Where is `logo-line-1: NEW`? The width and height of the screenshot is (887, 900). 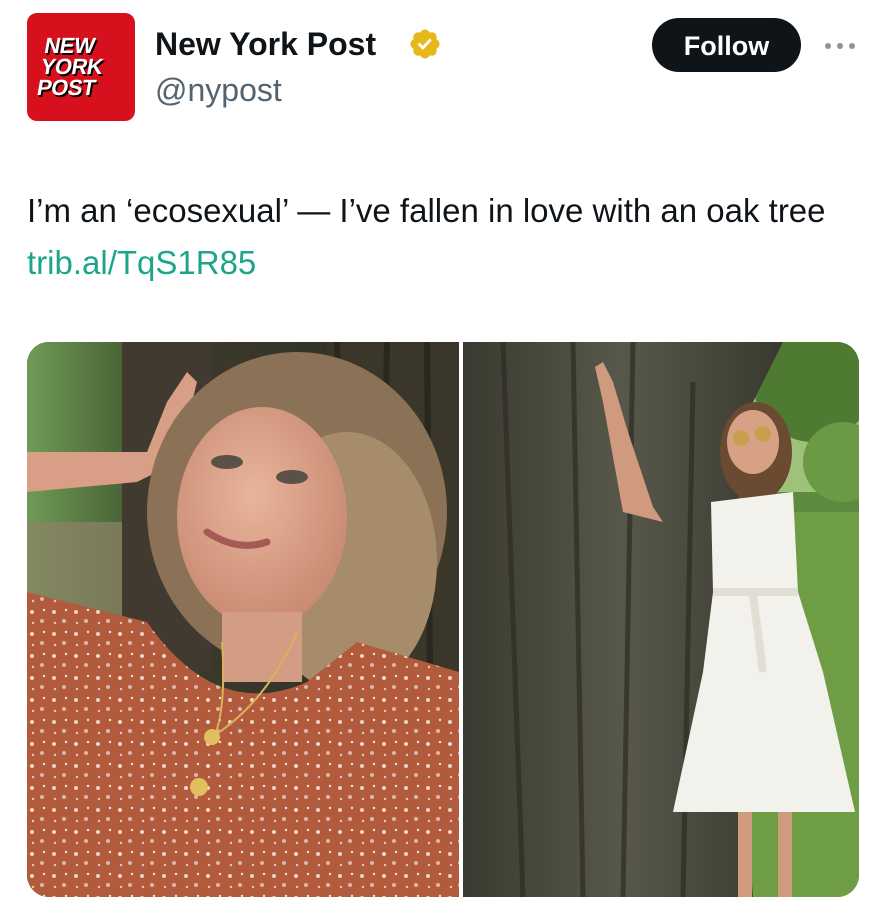 logo-line-1: NEW is located at coordinates (69, 45).